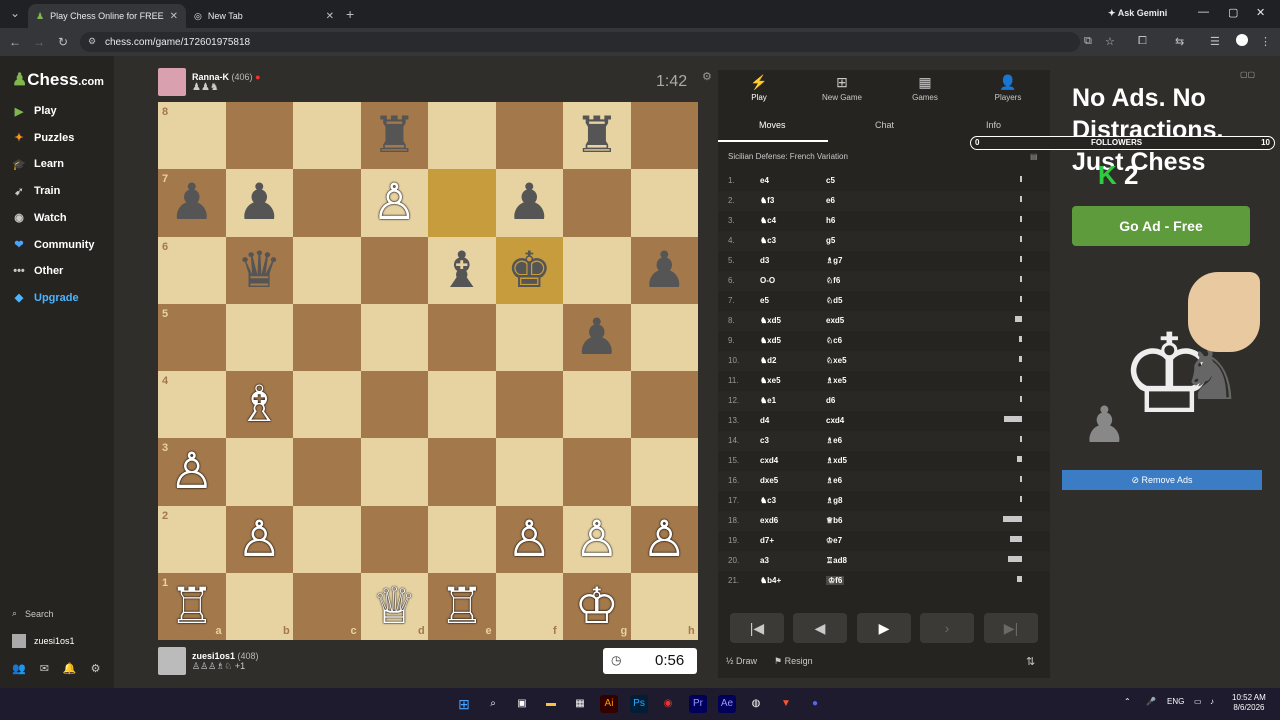 This screenshot has width=1280, height=720. I want to click on square-a4, so click(192, 405).